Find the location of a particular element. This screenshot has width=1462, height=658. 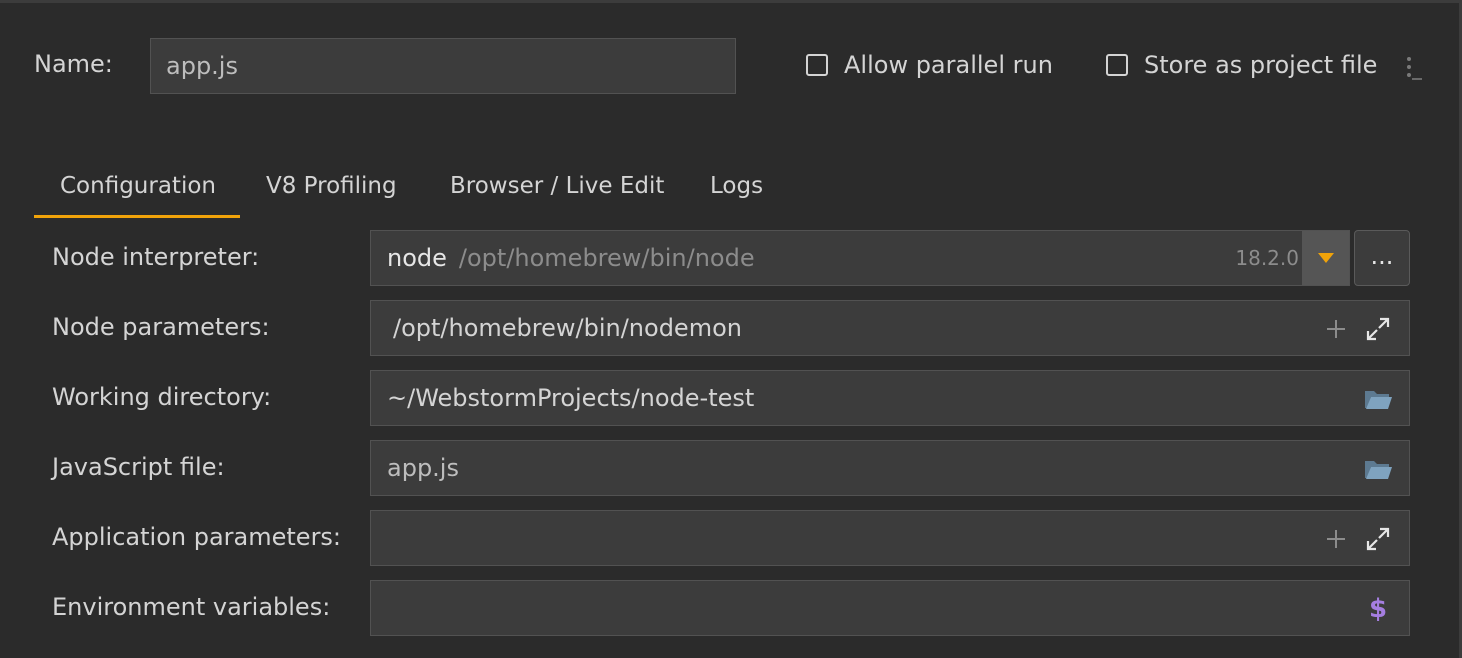

store-as-project-file-checkbox is located at coordinates (1117, 65).